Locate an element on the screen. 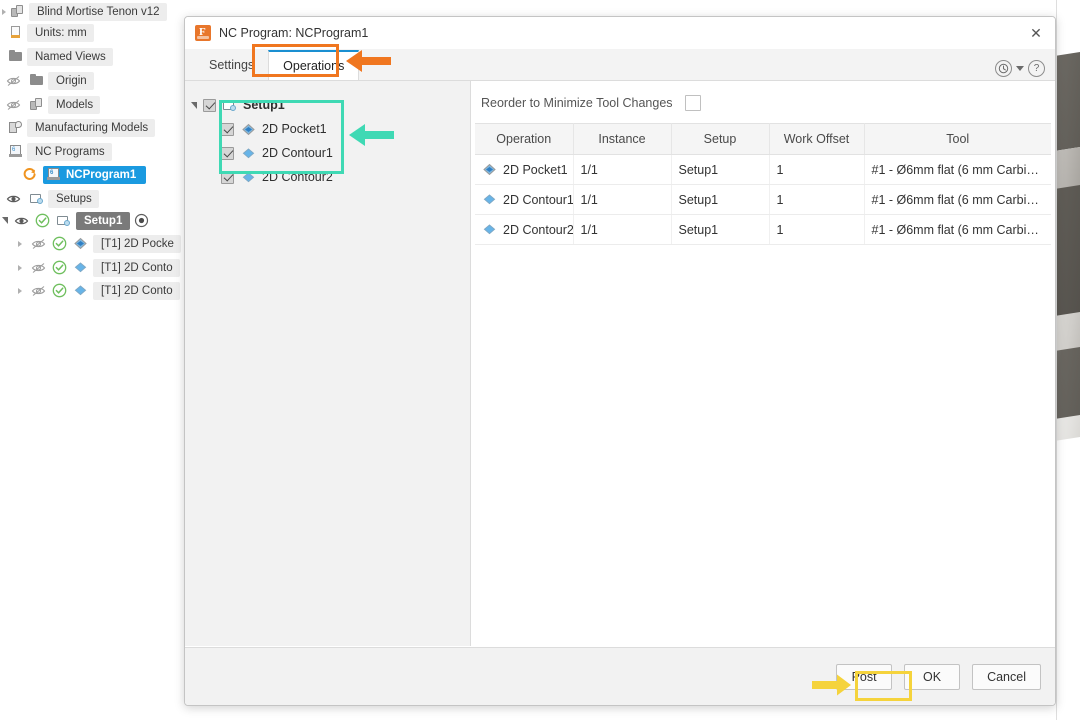 This screenshot has height=720, width=1080. tree-item-label: Named Views is located at coordinates (70, 56).